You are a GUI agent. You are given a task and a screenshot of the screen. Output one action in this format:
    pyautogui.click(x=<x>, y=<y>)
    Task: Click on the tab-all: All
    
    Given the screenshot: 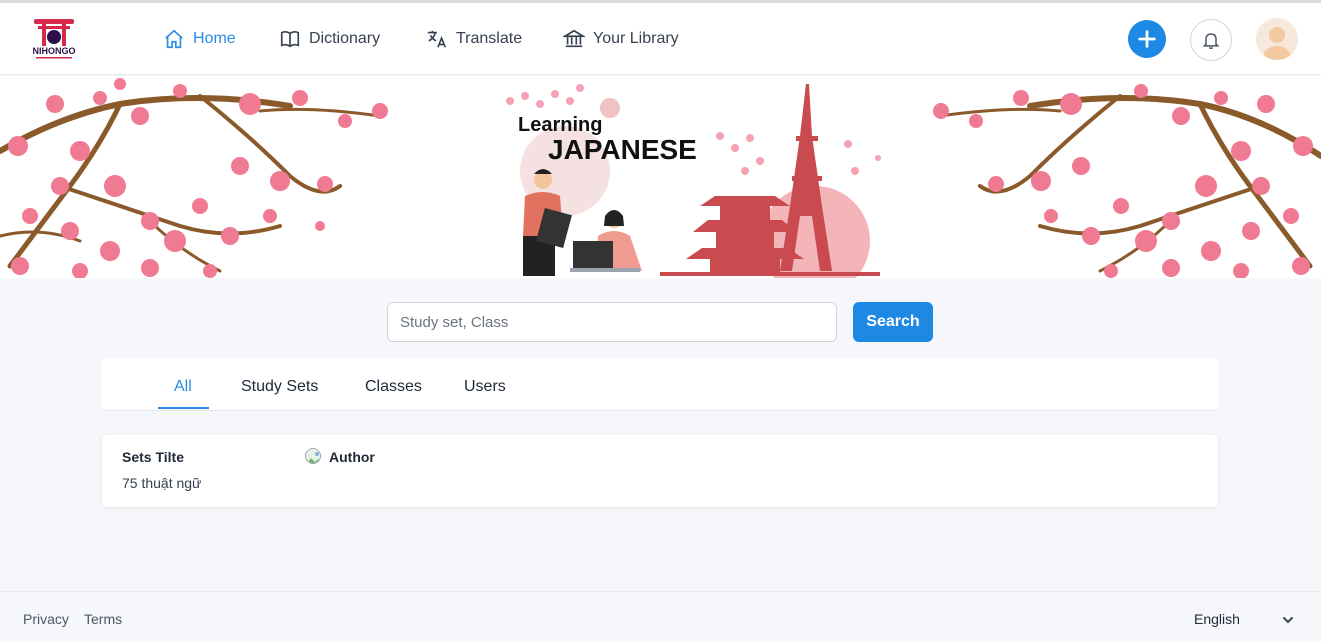 What is the action you would take?
    pyautogui.click(x=183, y=387)
    